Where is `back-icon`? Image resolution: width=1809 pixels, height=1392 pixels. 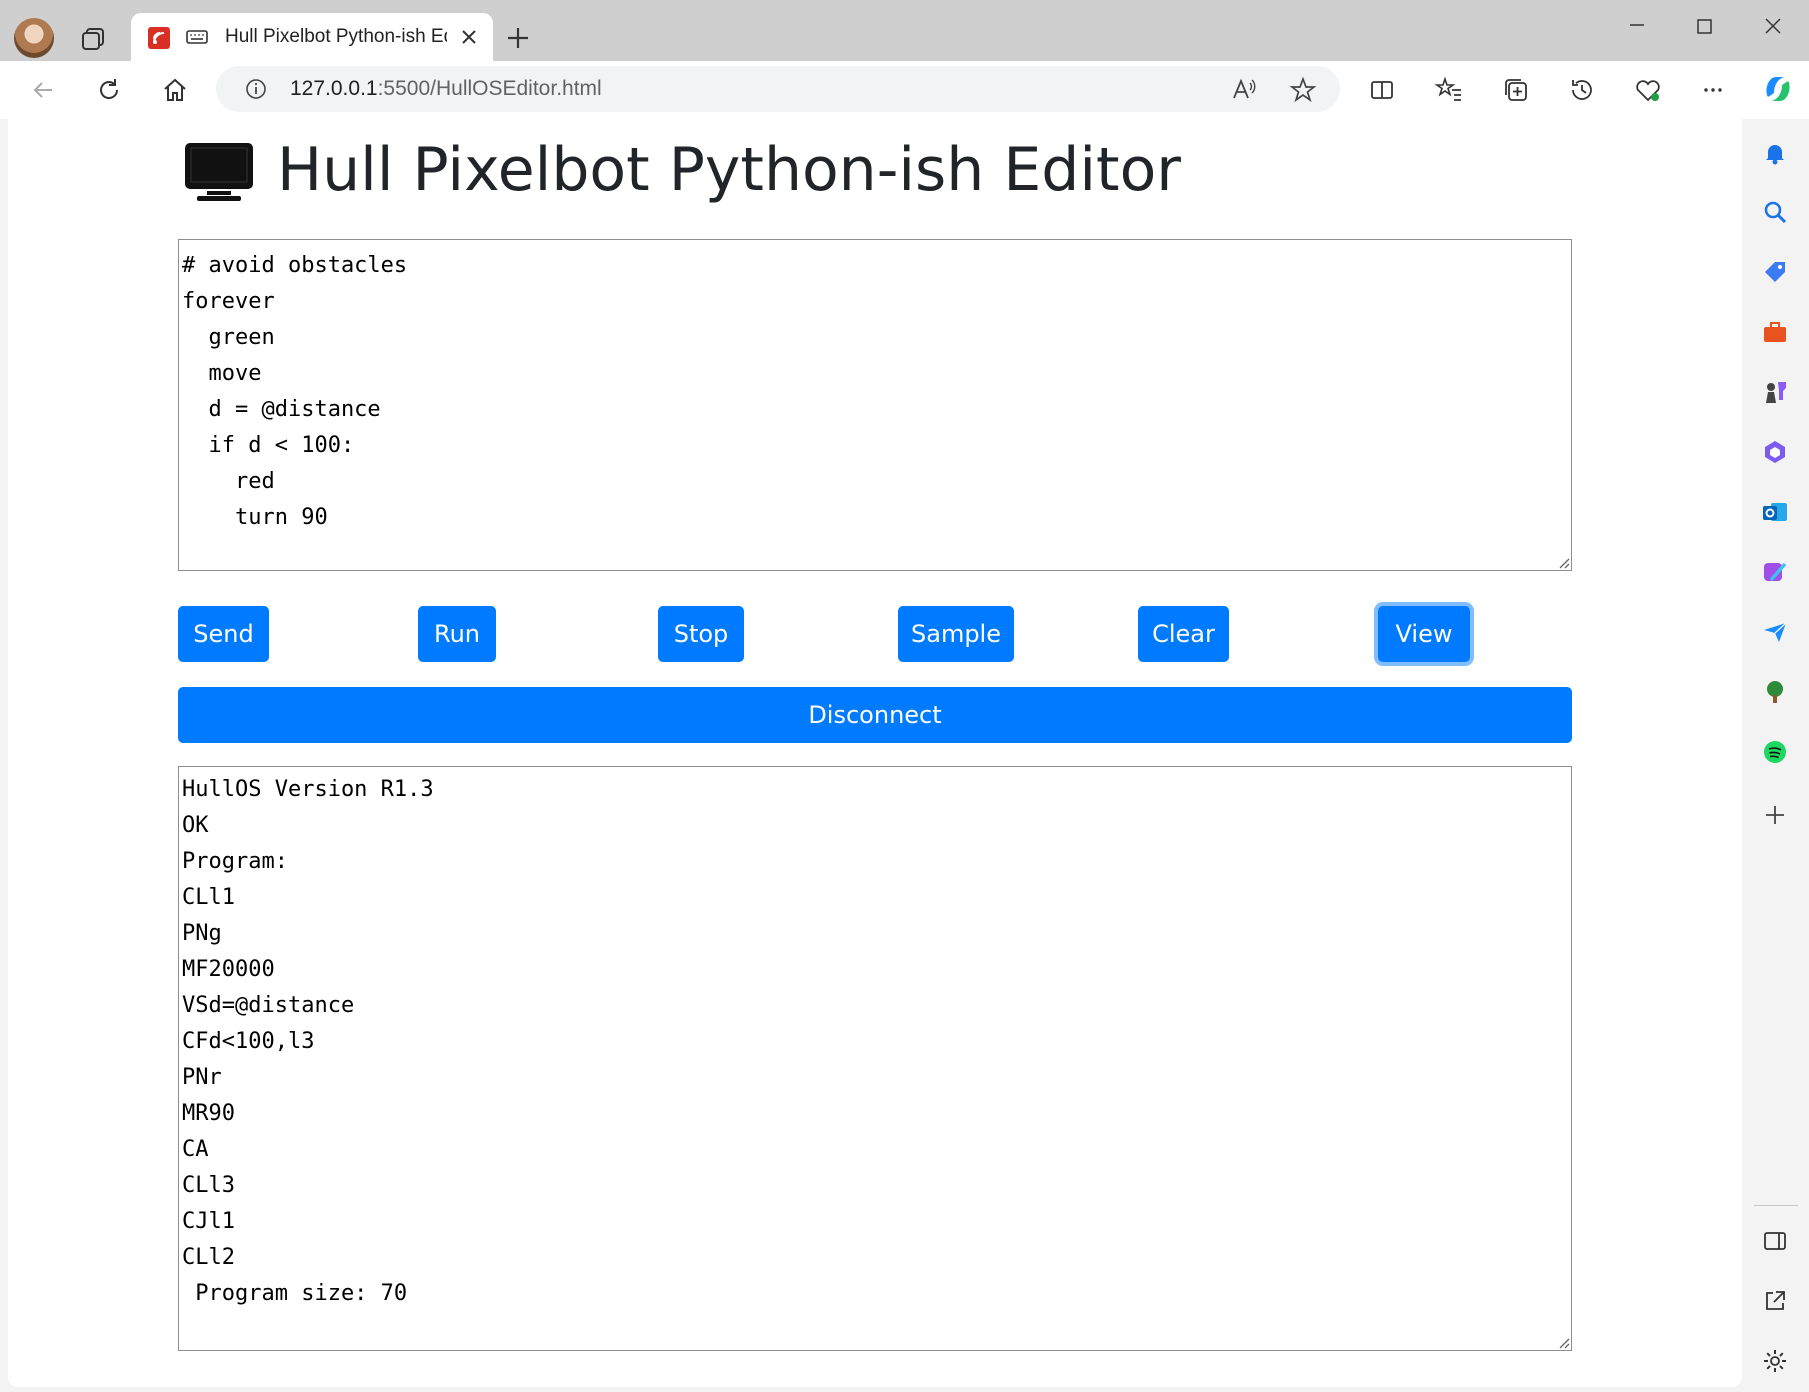
back-icon is located at coordinates (43, 90).